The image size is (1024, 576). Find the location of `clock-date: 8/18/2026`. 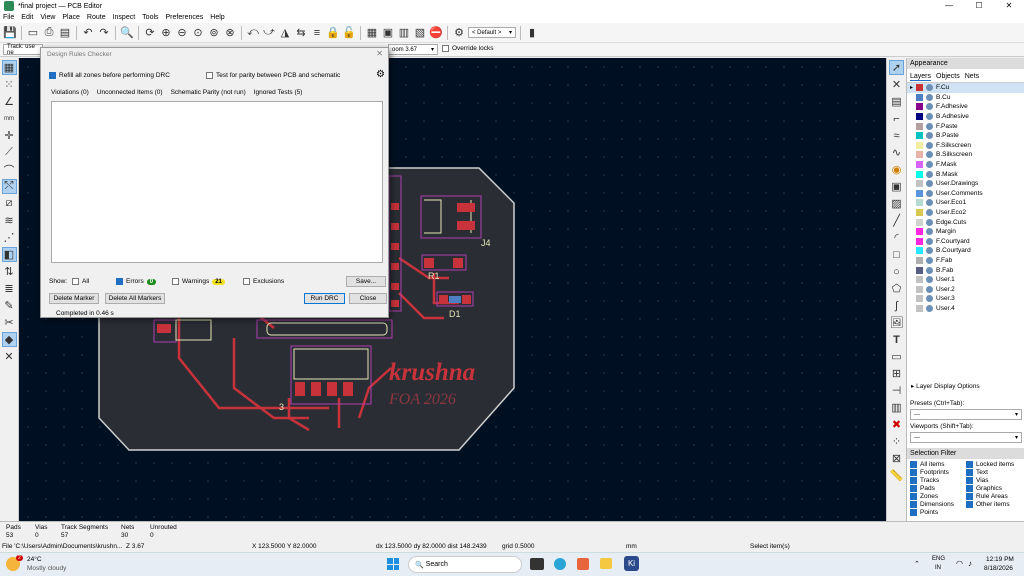

clock-date: 8/18/2026 is located at coordinates (998, 568).